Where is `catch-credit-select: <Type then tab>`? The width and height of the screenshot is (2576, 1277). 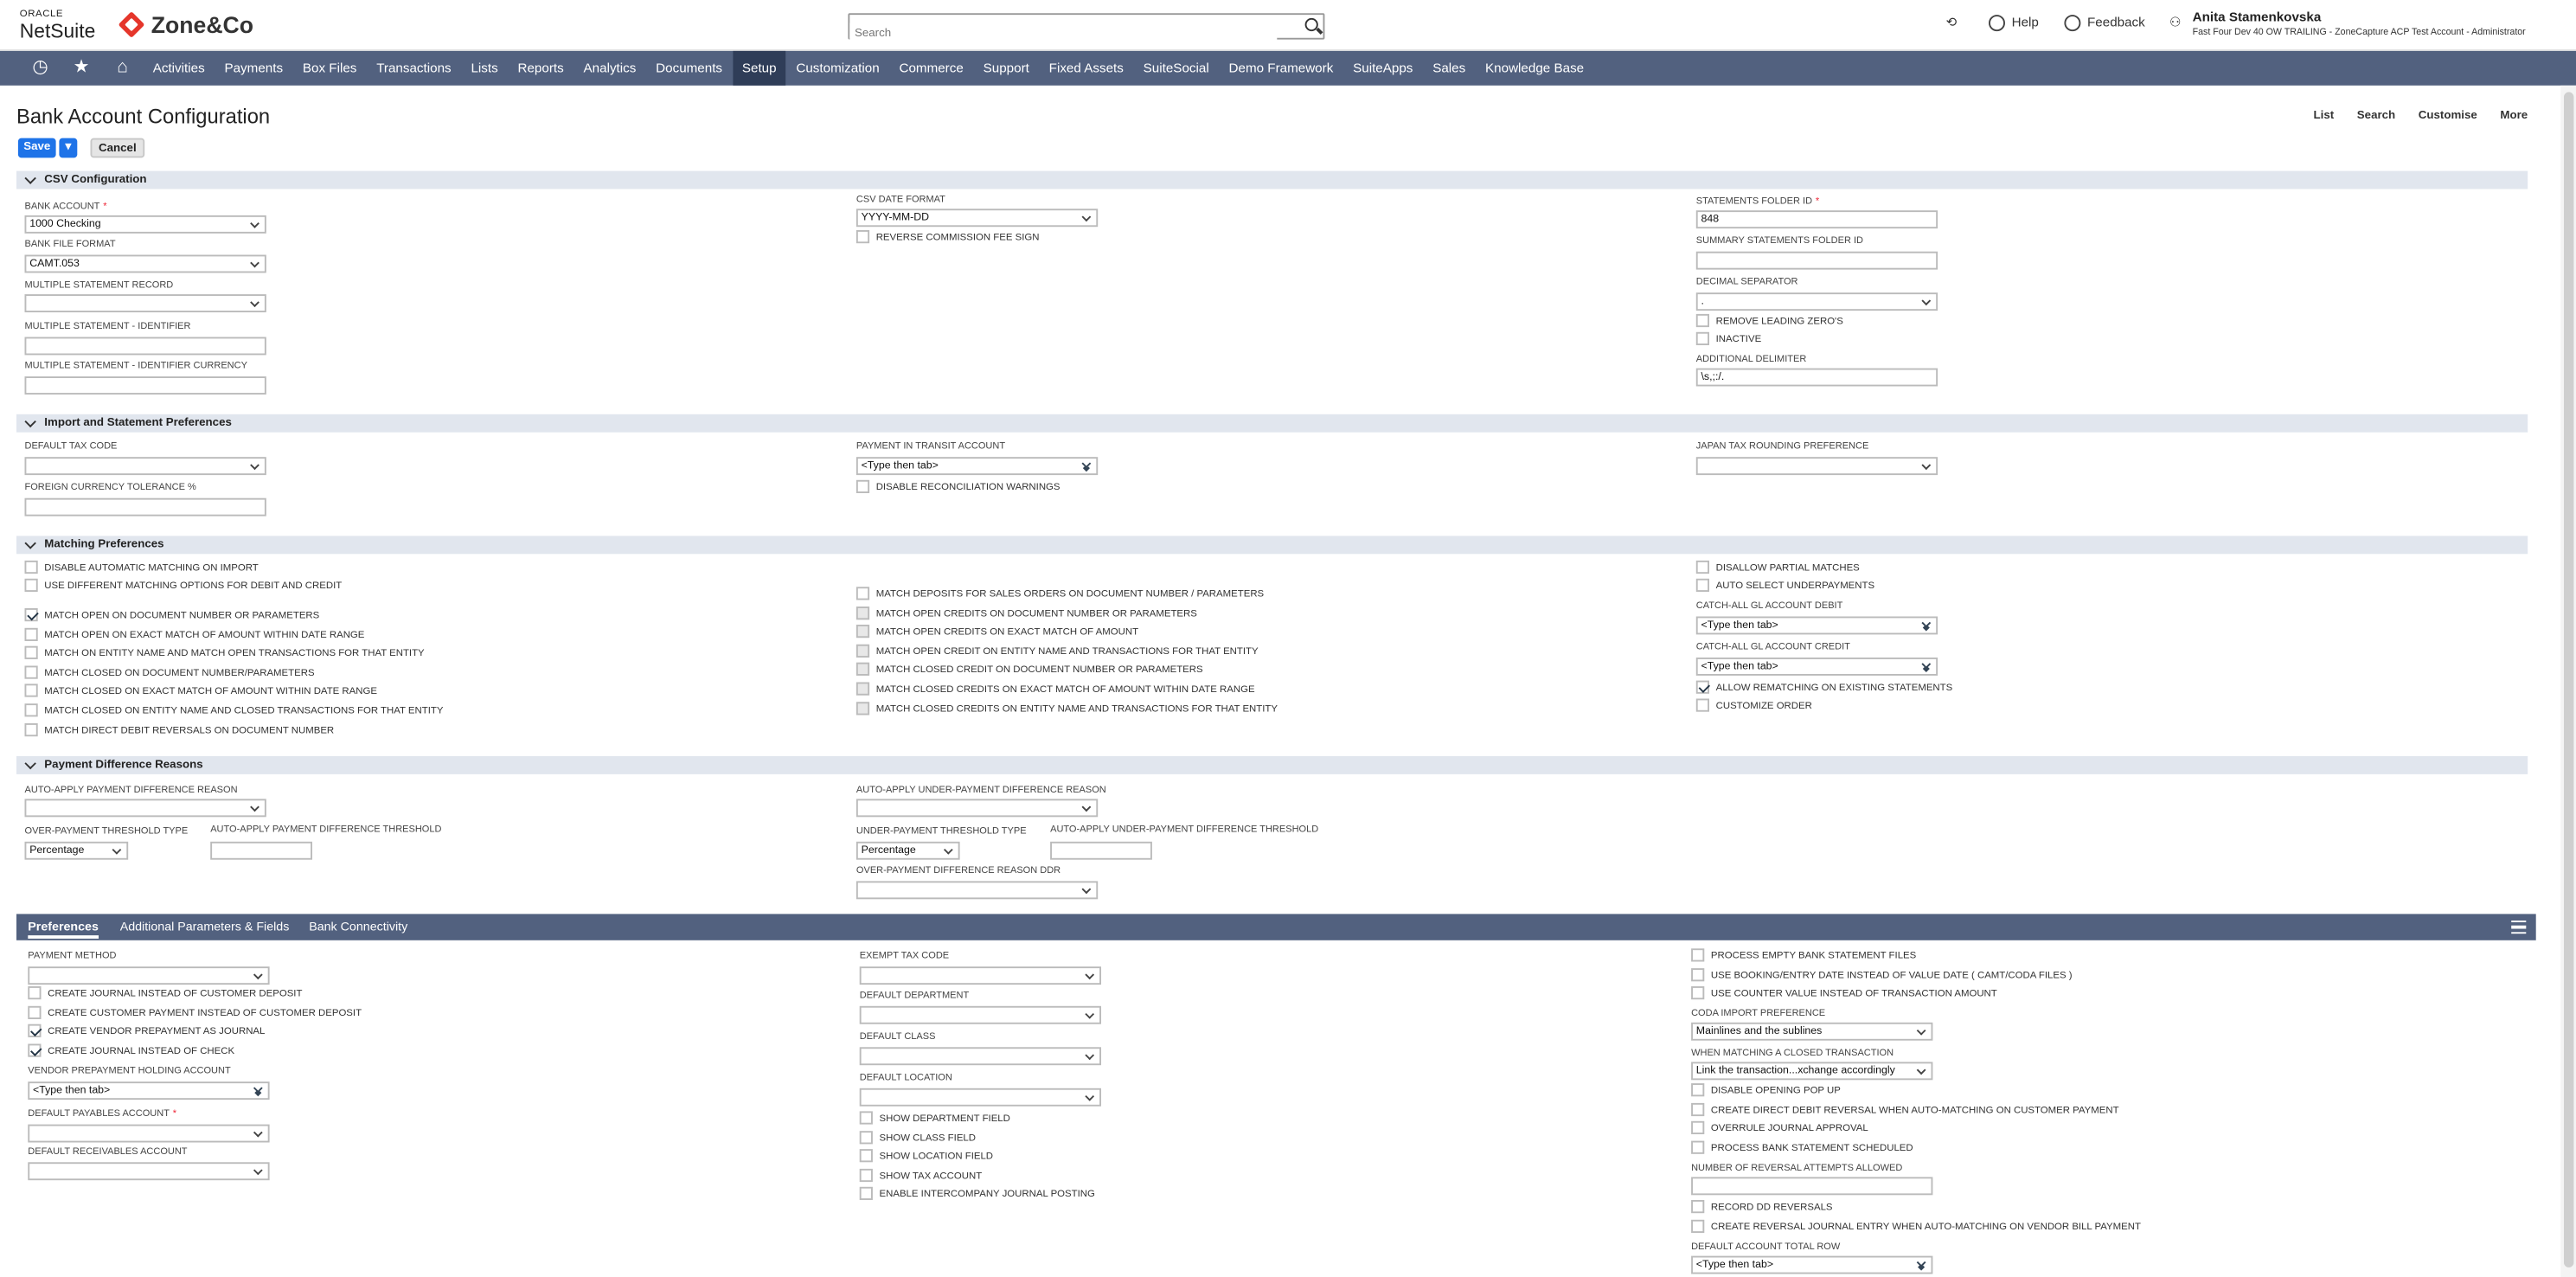
catch-credit-select: <Type then tab> is located at coordinates (1817, 667).